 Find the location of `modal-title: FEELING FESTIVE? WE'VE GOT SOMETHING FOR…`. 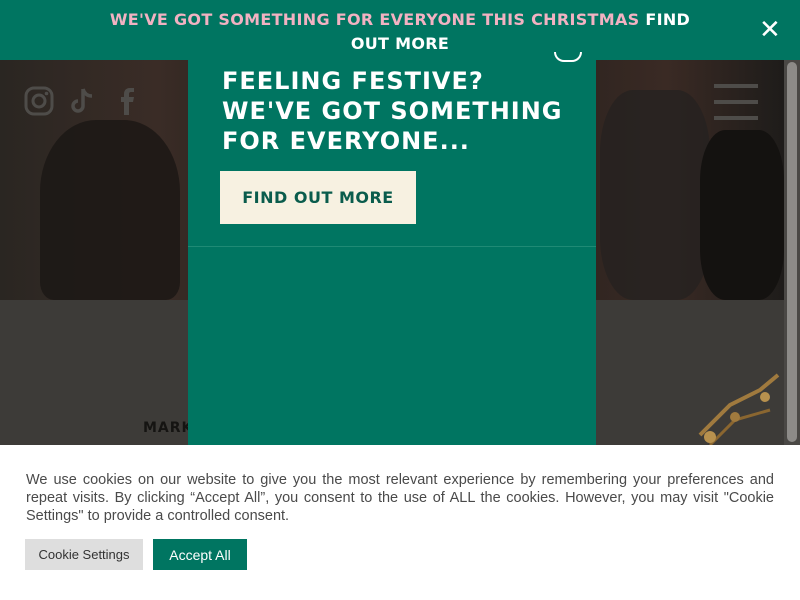

modal-title: FEELING FESTIVE? WE'VE GOT SOMETHING FOR… is located at coordinates (392, 111).